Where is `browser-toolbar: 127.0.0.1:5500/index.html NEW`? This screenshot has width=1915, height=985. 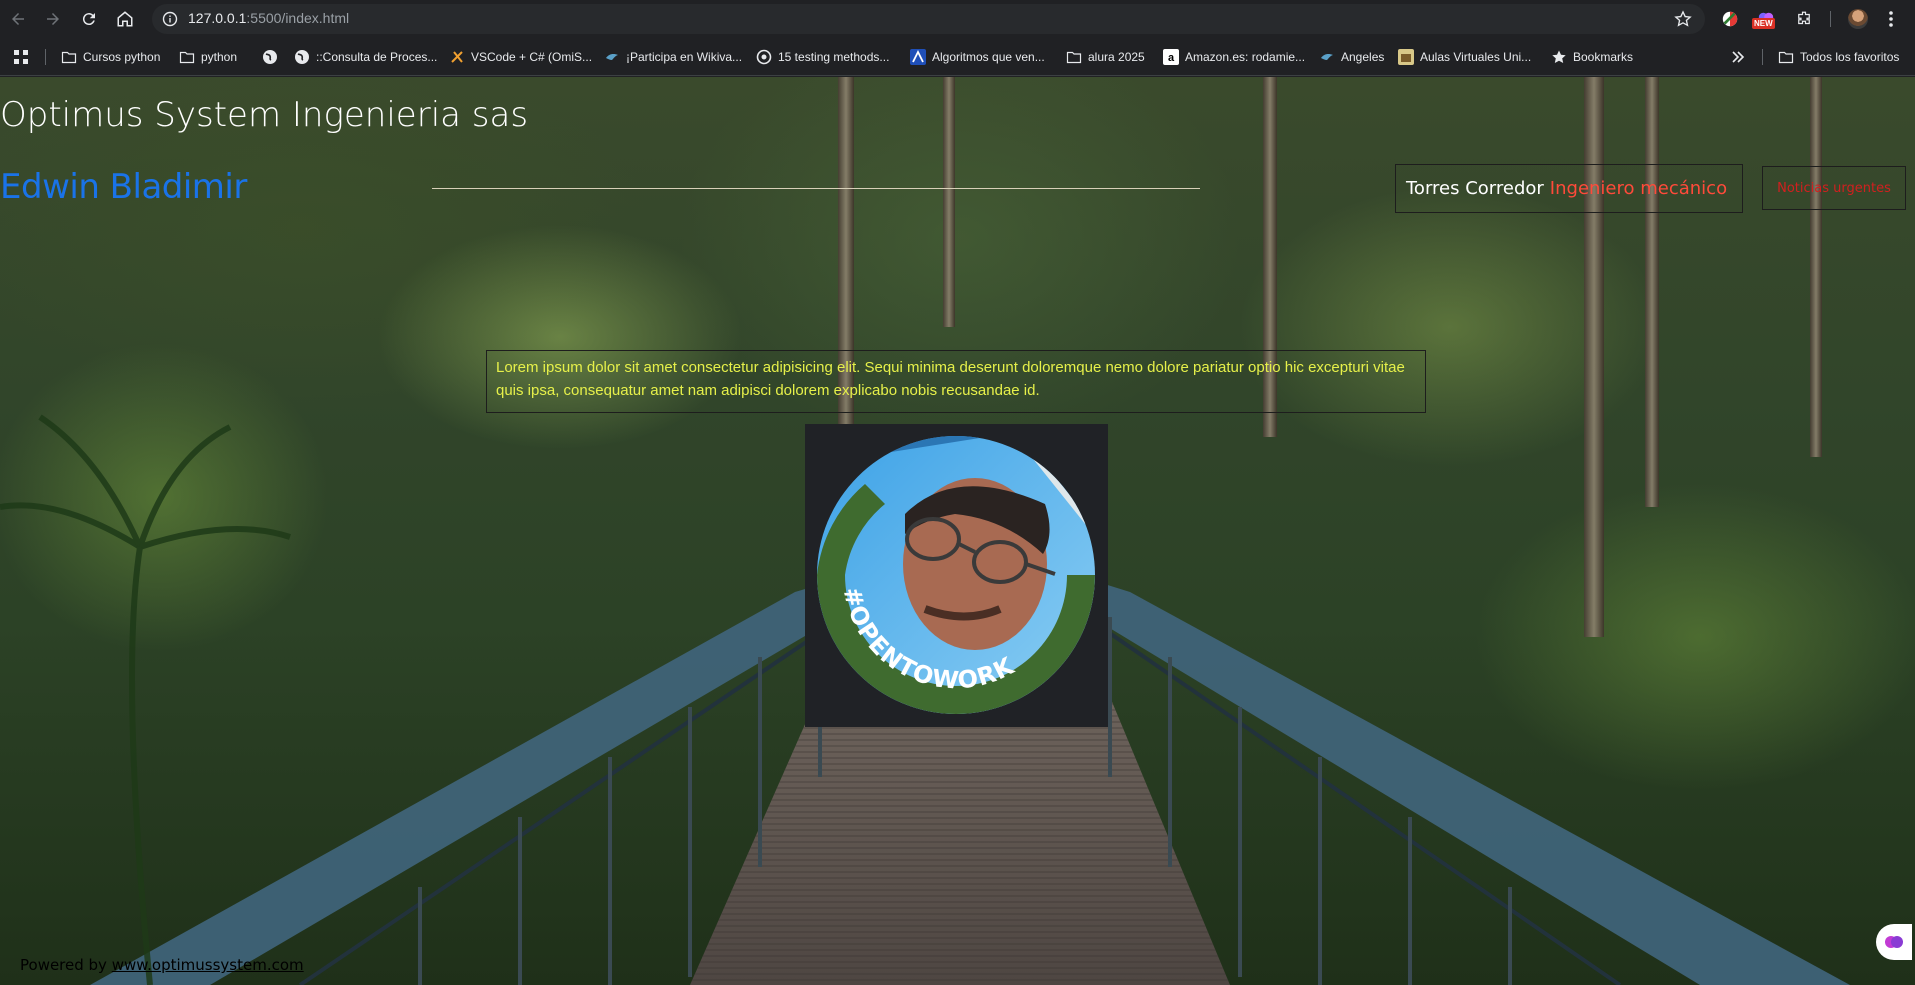 browser-toolbar: 127.0.0.1:5500/index.html NEW is located at coordinates (957, 19).